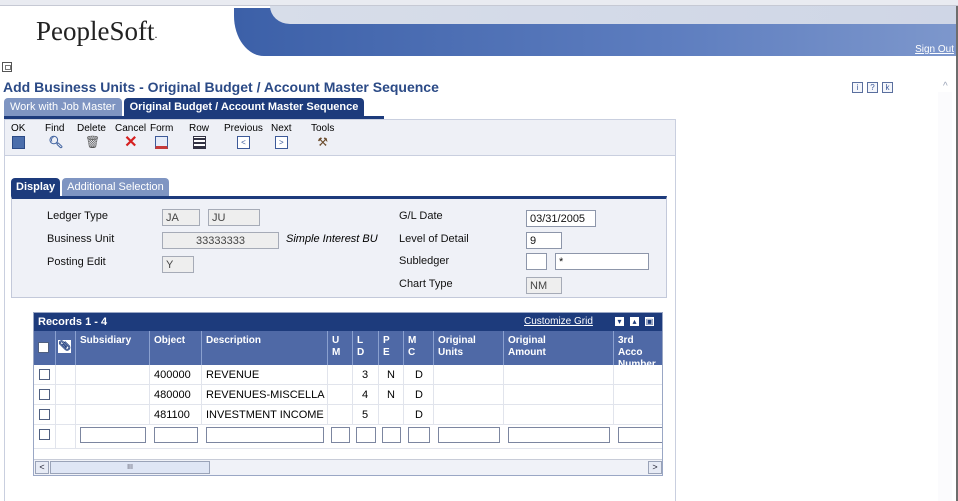 Image resolution: width=958 pixels, height=501 pixels. What do you see at coordinates (322, 136) in the screenshot?
I see `tools-menu-button: Tools ⚒` at bounding box center [322, 136].